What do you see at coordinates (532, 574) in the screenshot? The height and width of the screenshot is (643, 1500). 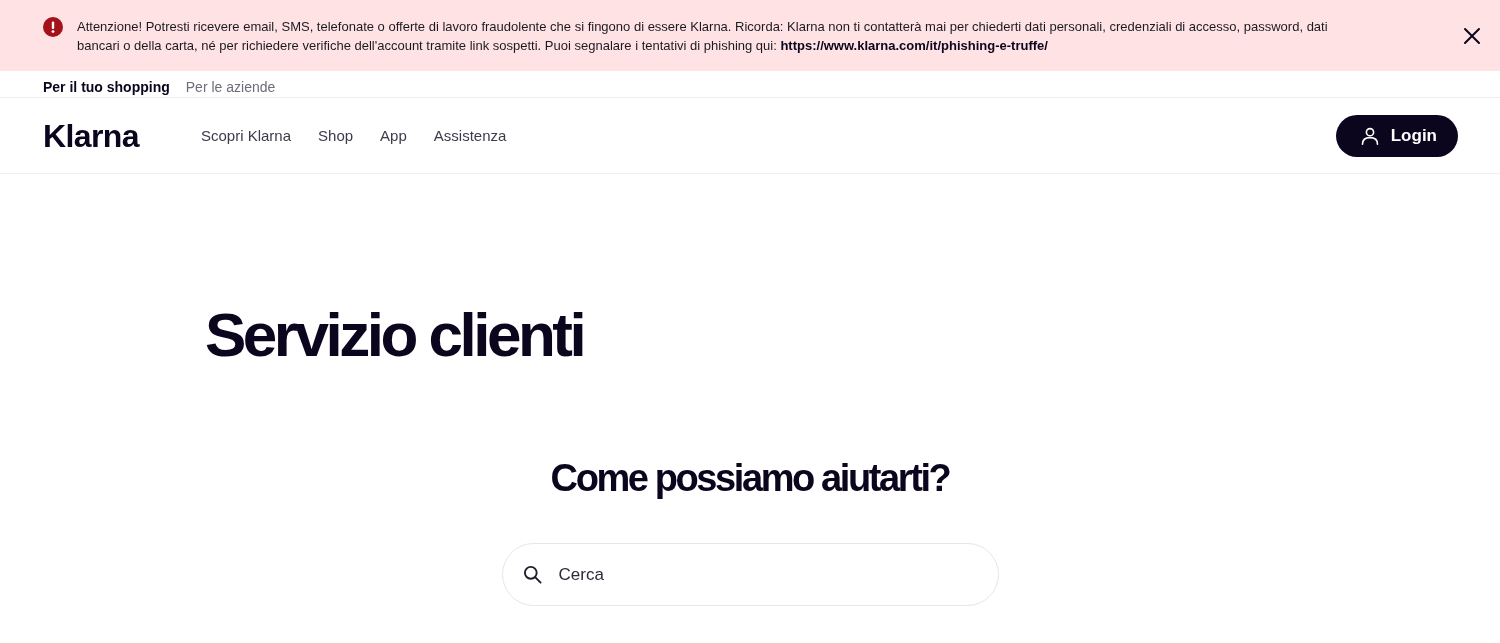 I see `search-icon` at bounding box center [532, 574].